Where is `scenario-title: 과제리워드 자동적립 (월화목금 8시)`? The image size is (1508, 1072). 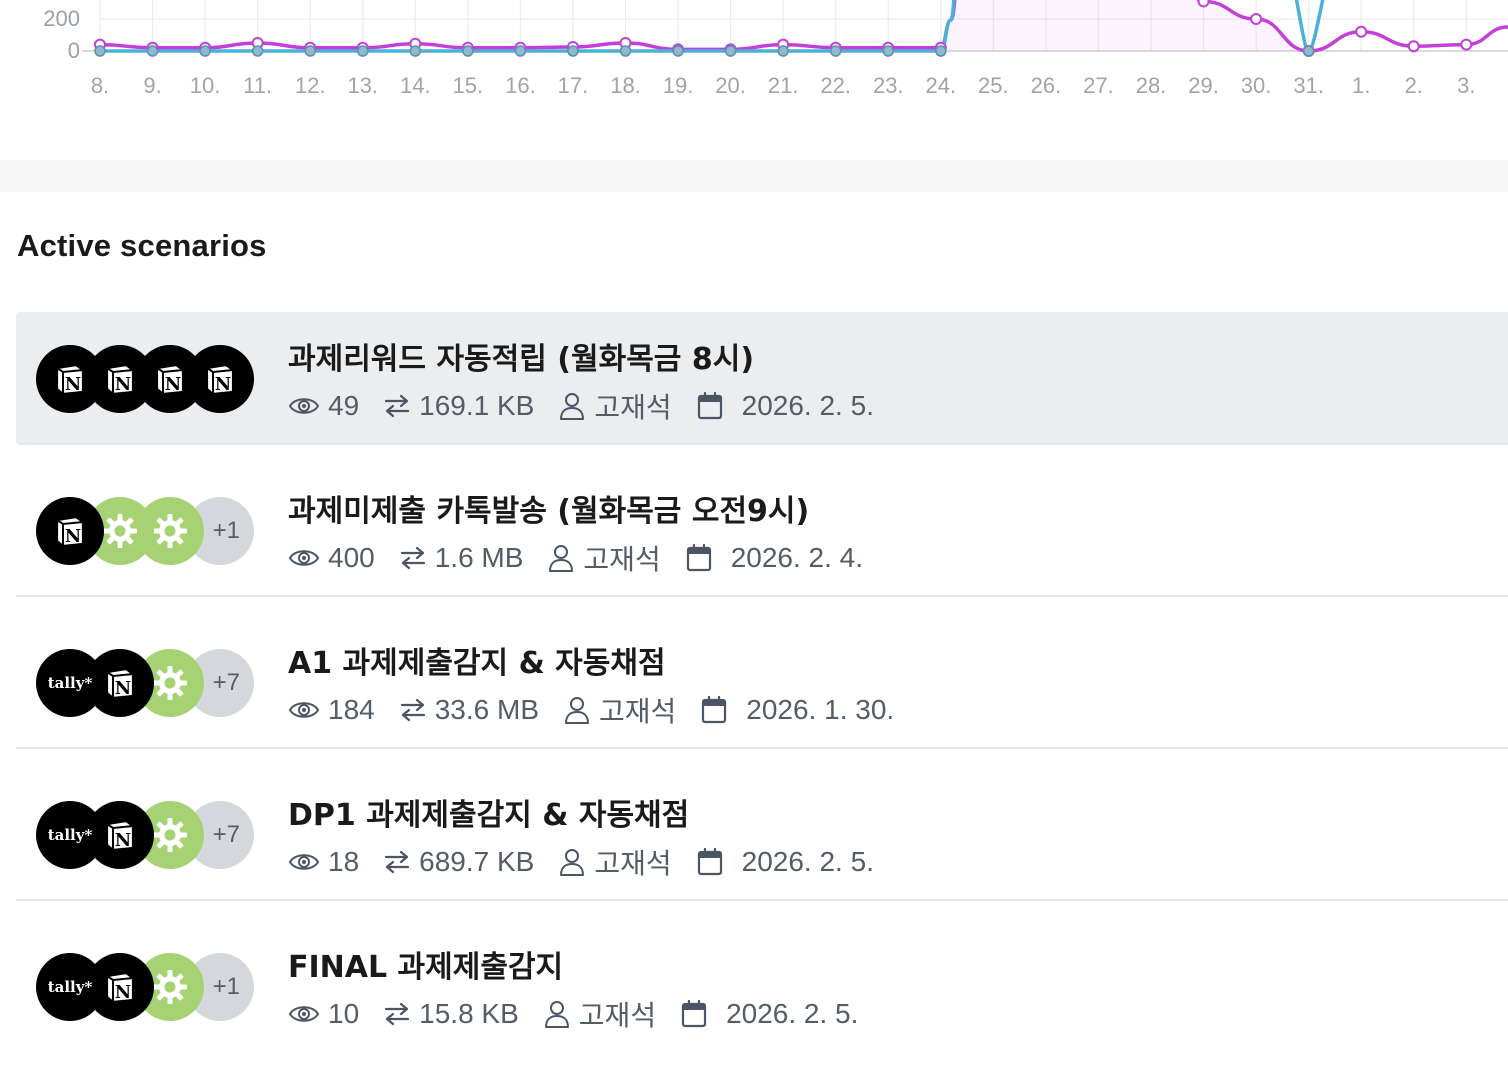 scenario-title: 과제리워드 자동적립 (월화목금 8시) is located at coordinates (521, 356).